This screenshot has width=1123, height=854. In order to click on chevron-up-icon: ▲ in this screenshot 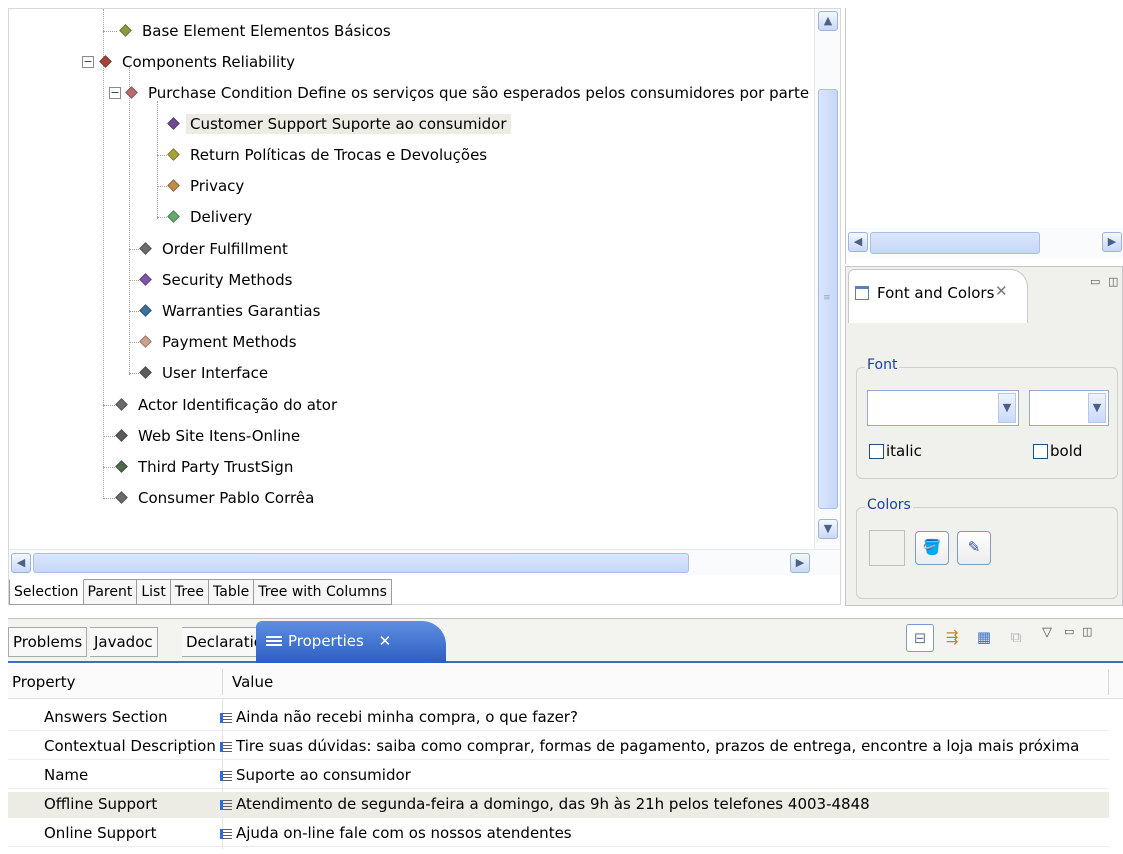, I will do `click(828, 21)`.